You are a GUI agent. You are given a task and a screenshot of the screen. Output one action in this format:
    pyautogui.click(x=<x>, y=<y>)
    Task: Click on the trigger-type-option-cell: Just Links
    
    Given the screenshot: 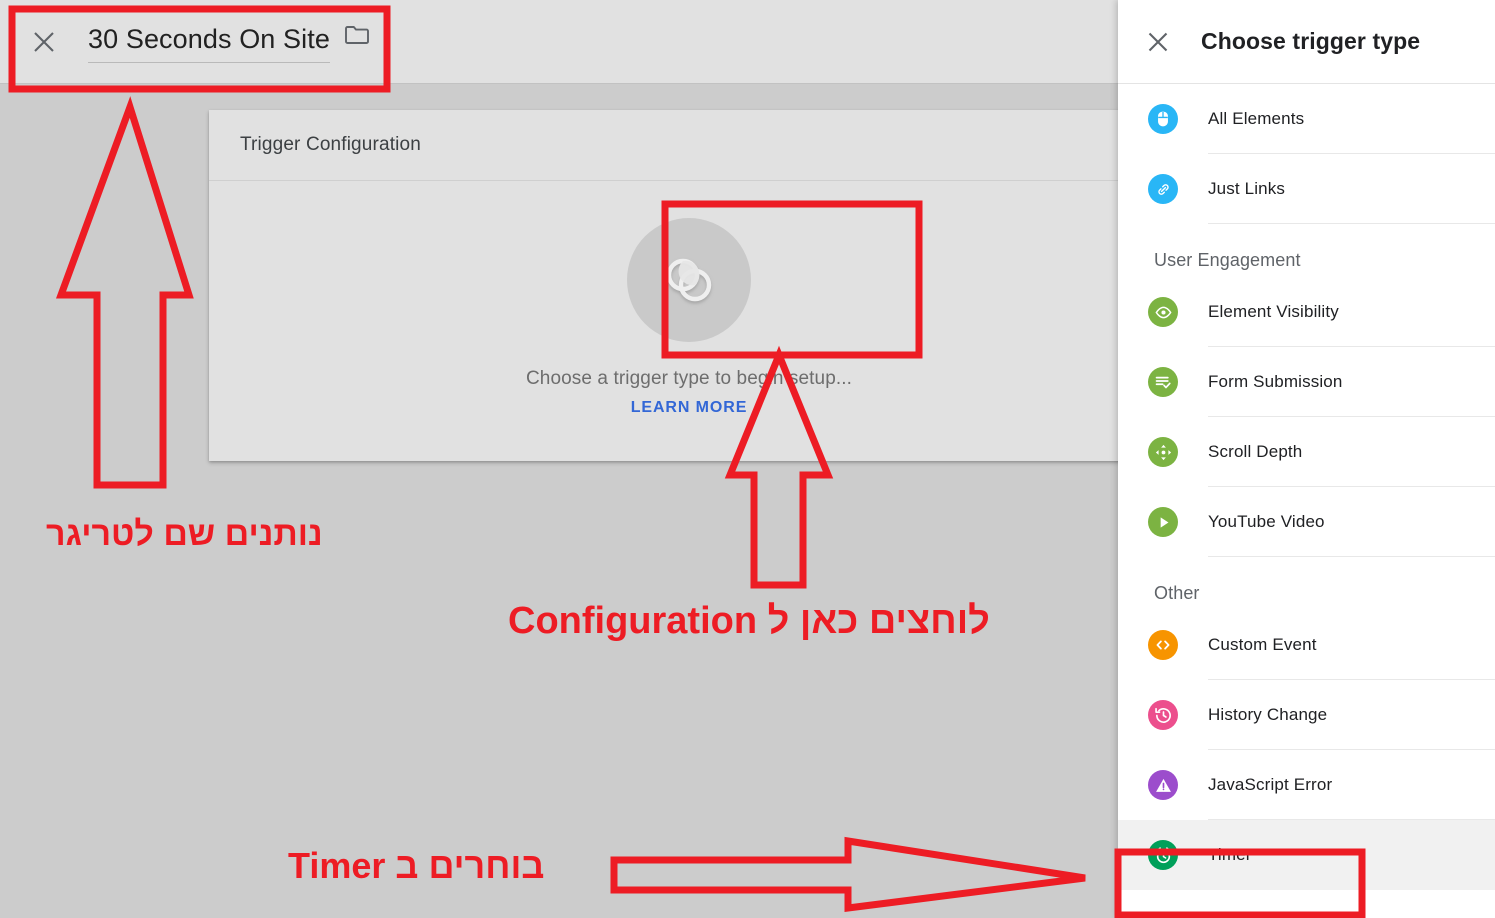 What is the action you would take?
    pyautogui.click(x=1351, y=189)
    